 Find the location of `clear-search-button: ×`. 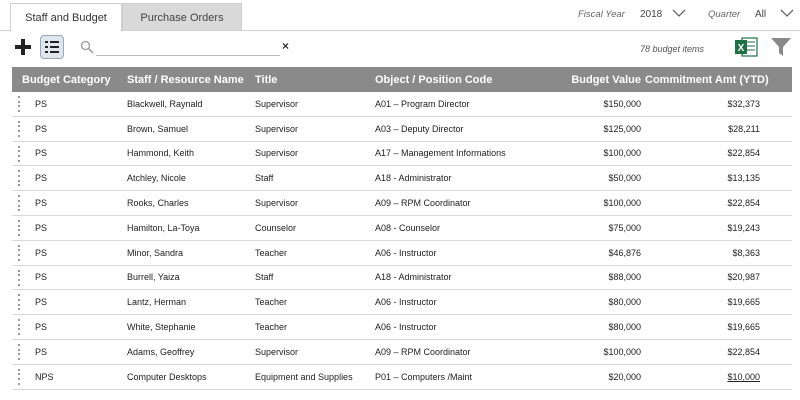

clear-search-button: × is located at coordinates (285, 46).